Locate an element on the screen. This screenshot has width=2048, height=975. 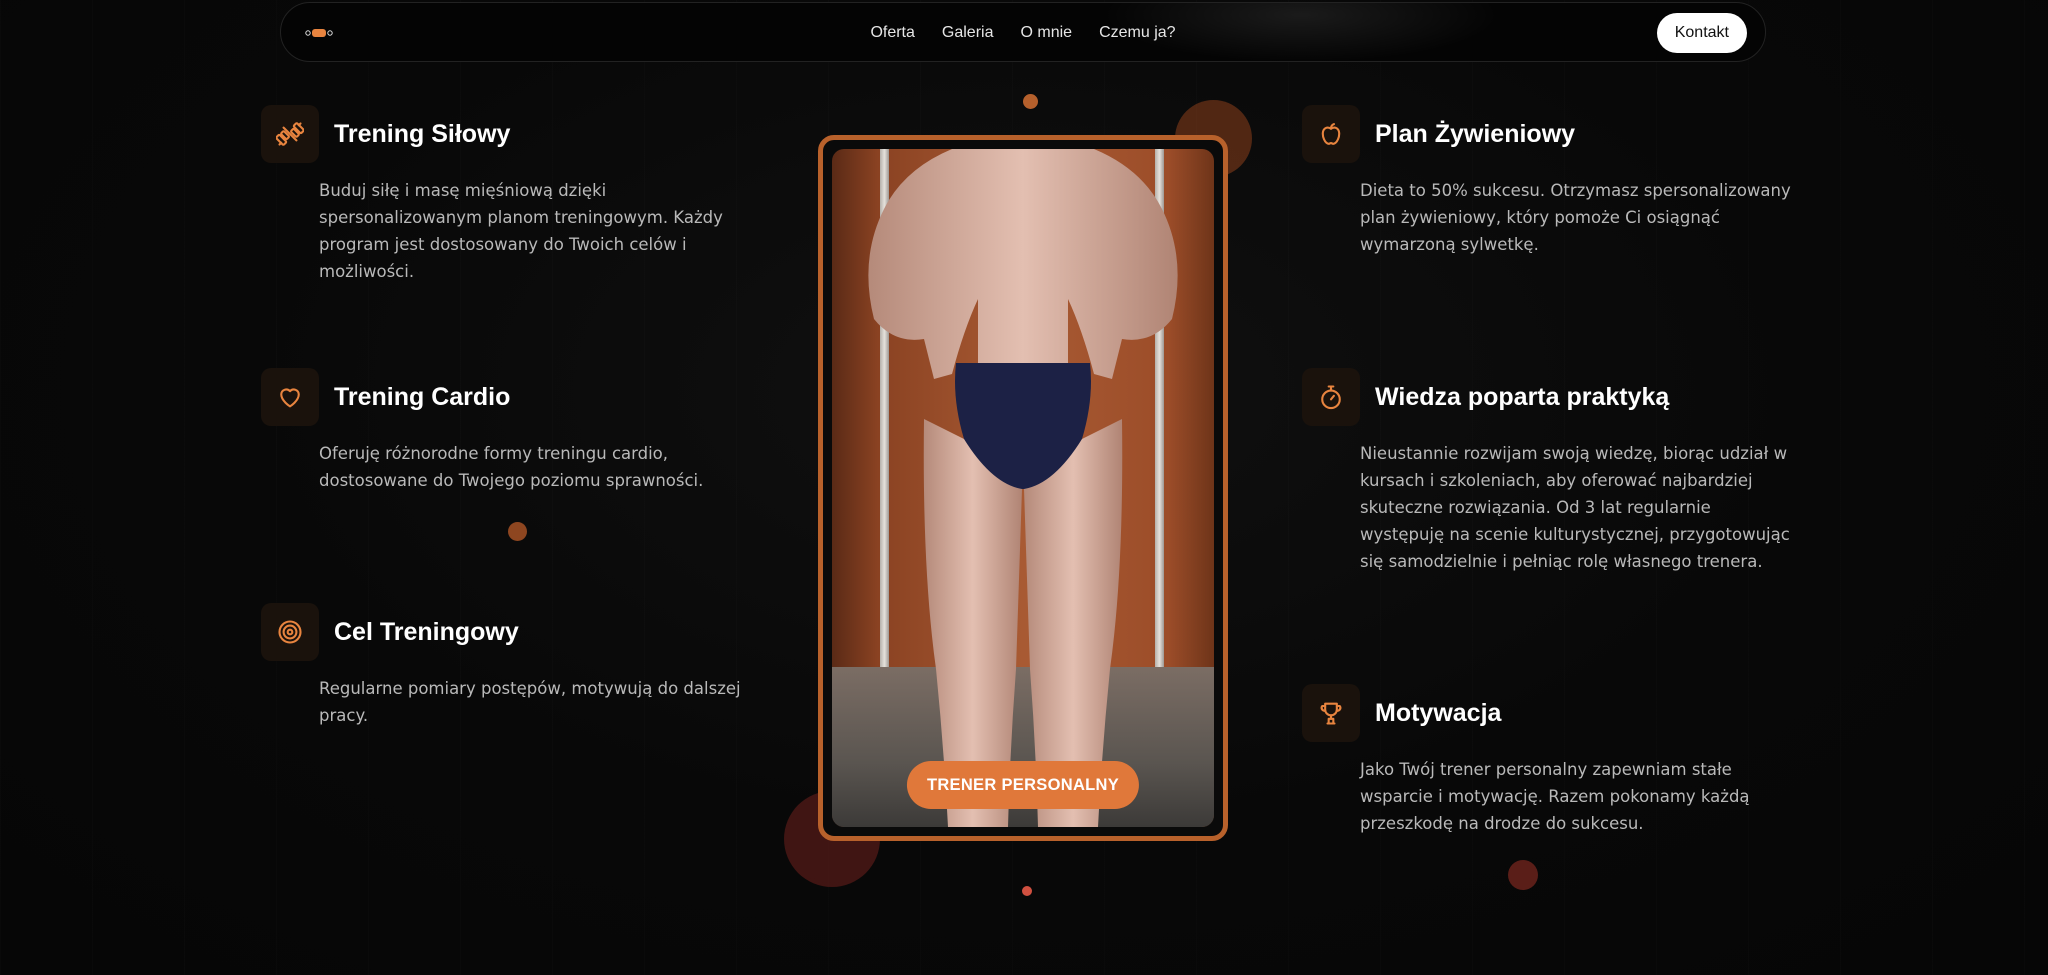
hero-image-card: TRENER PERSONALNY is located at coordinates (1023, 488).